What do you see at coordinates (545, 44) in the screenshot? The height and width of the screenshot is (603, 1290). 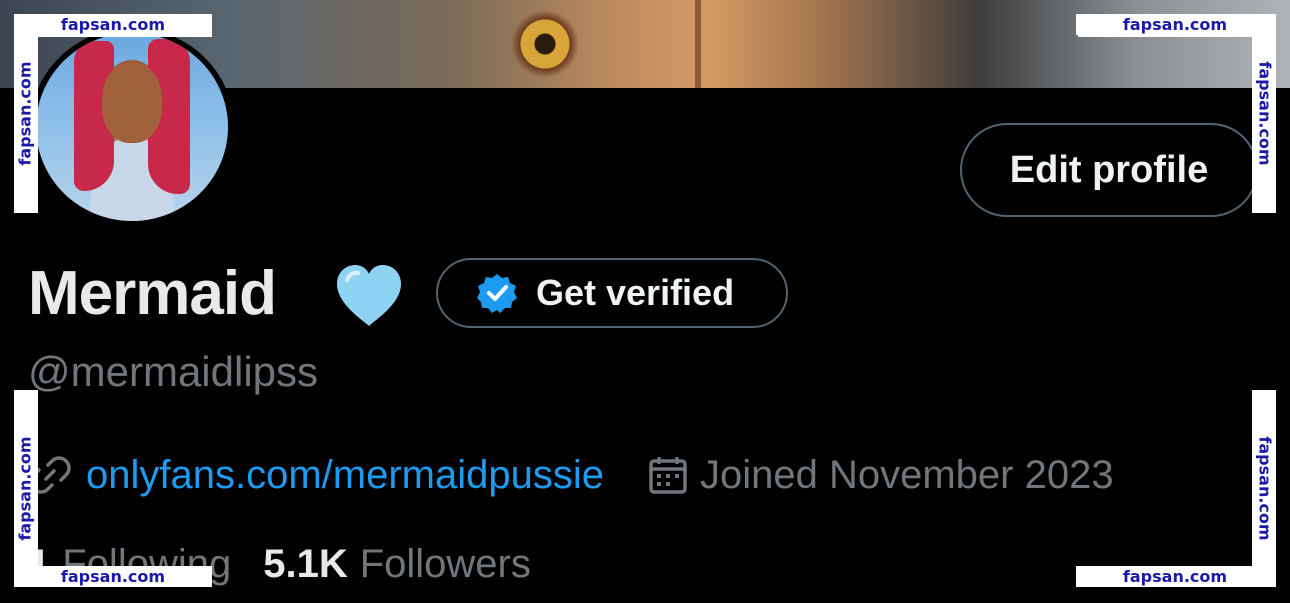 I see `banner-flower-tattoo` at bounding box center [545, 44].